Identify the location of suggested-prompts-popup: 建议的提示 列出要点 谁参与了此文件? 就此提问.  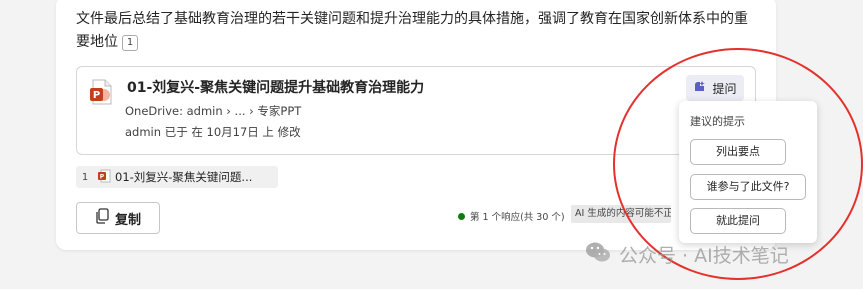
(748, 172).